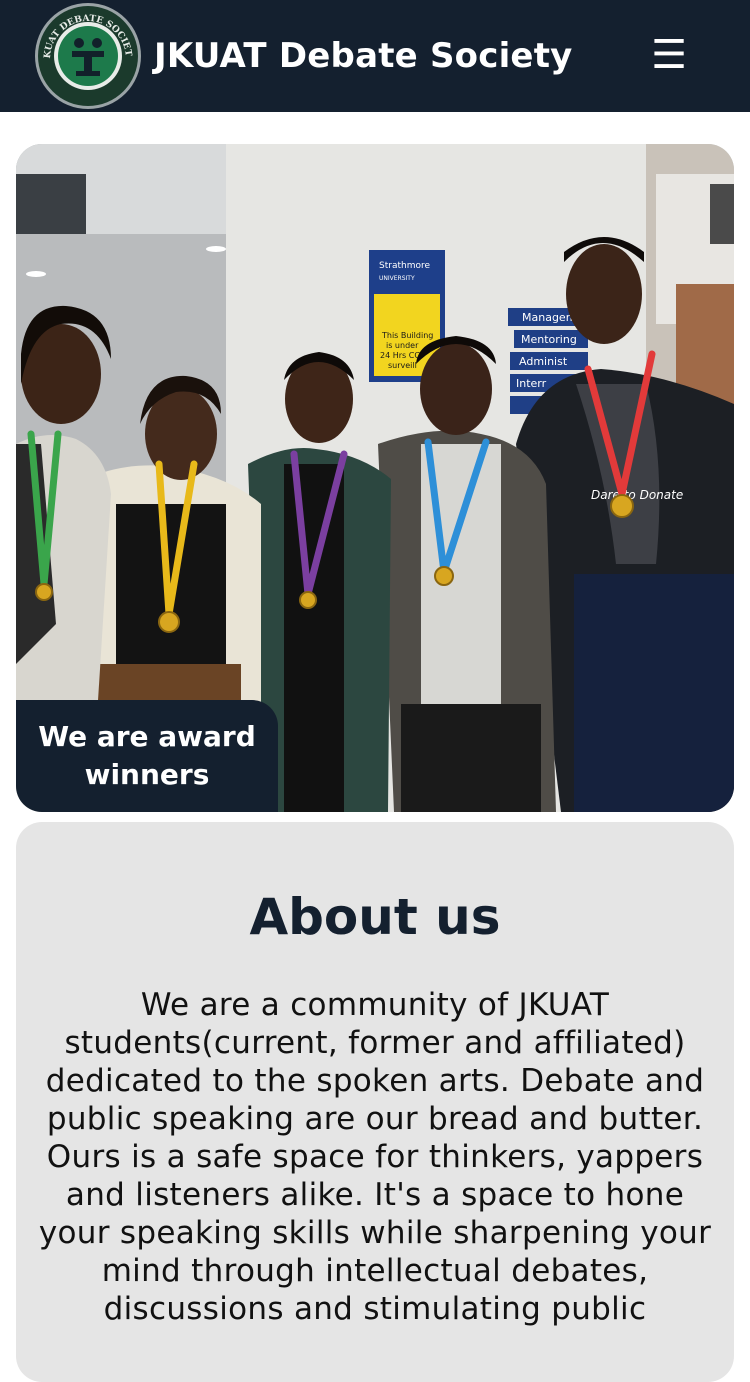 Image resolution: width=750 pixels, height=1382 pixels. What do you see at coordinates (404, 266) in the screenshot?
I see `sign-university: Strathmore` at bounding box center [404, 266].